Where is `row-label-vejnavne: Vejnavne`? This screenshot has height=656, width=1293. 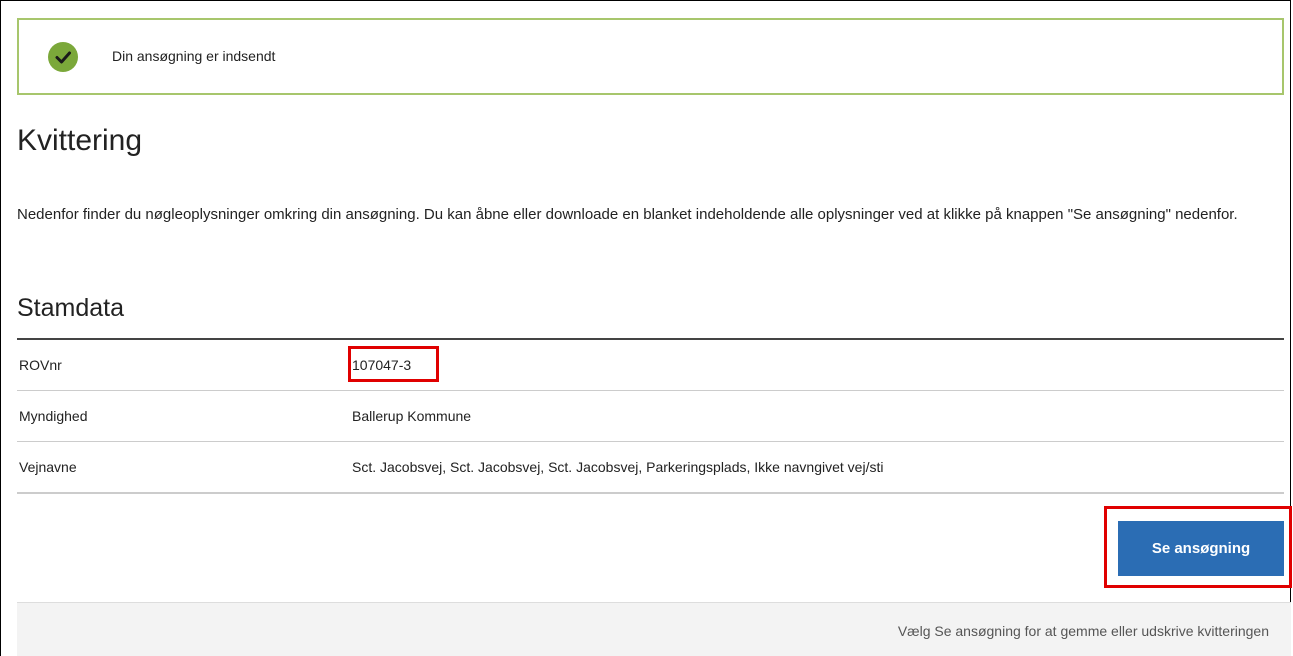 row-label-vejnavne: Vejnavne is located at coordinates (48, 467).